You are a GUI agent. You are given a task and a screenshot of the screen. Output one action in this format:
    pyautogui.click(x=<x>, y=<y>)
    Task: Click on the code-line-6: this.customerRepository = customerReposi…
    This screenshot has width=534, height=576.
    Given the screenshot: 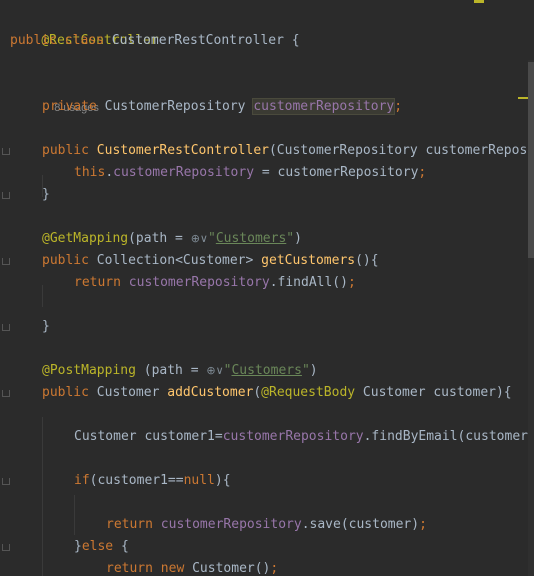 What is the action you would take?
    pyautogui.click(x=250, y=173)
    